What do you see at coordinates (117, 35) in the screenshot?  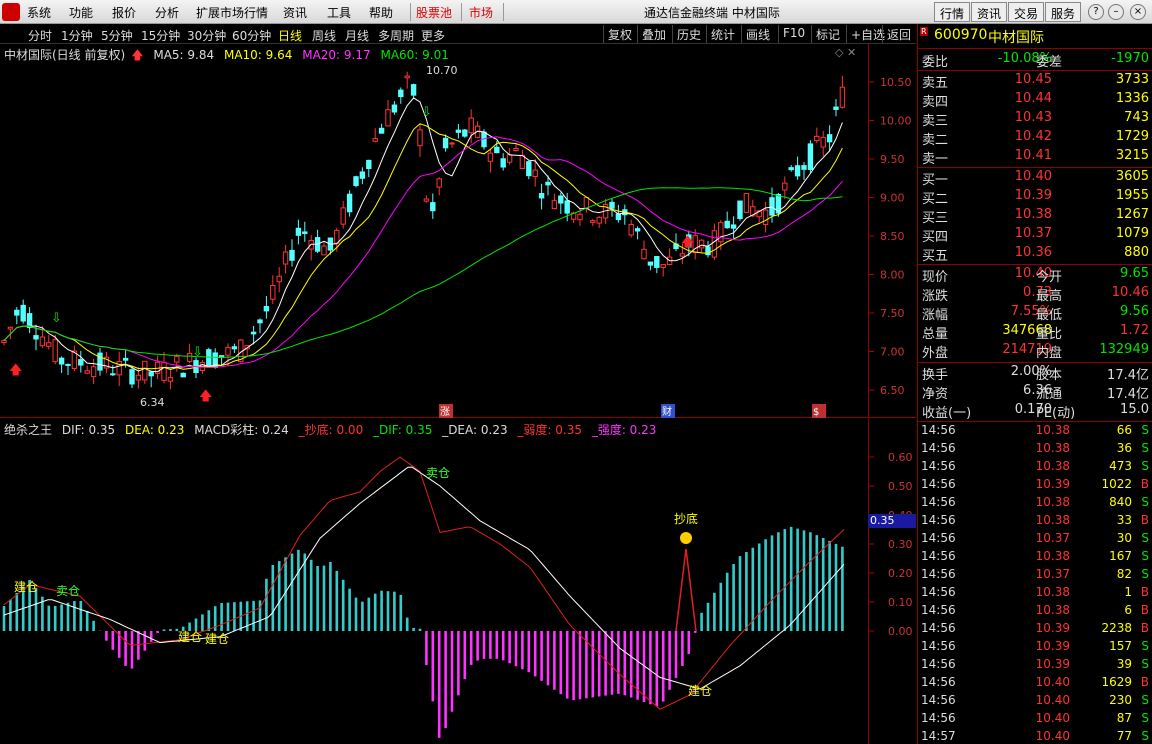 I see `tab-5min: 5分钟` at bounding box center [117, 35].